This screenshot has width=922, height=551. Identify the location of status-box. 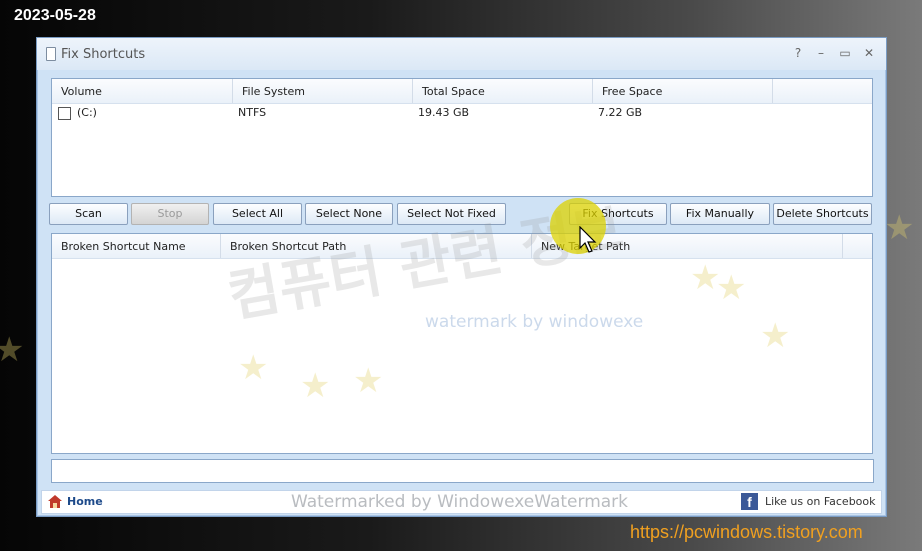
(462, 471).